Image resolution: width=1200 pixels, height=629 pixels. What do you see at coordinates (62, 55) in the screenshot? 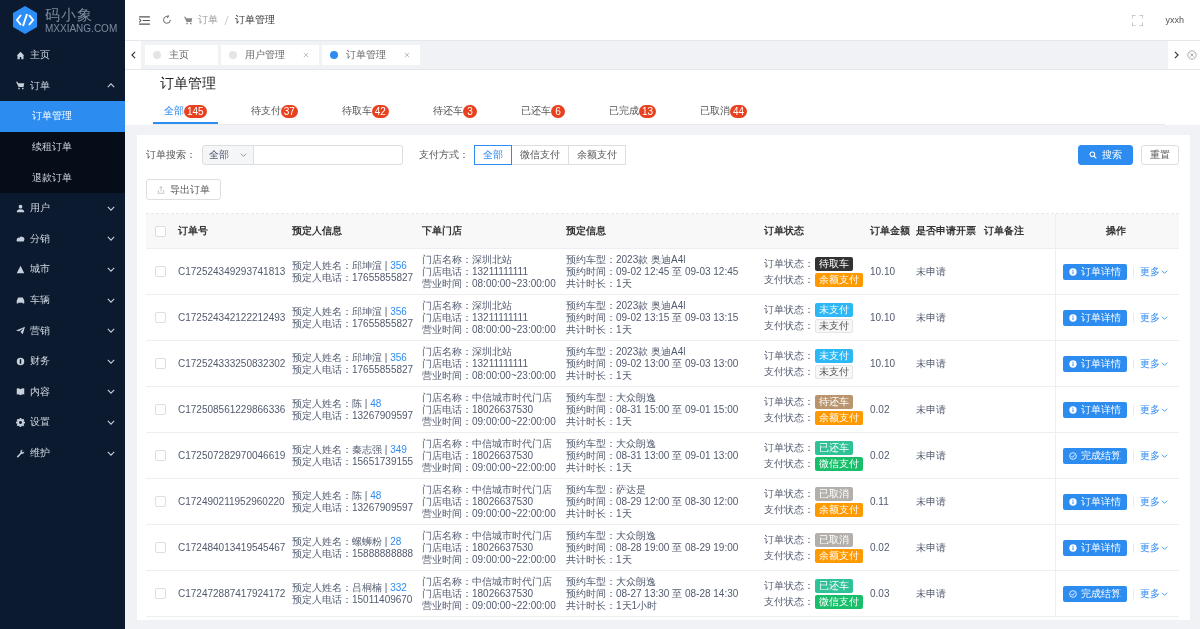
I see `sidebar-item: 主页` at bounding box center [62, 55].